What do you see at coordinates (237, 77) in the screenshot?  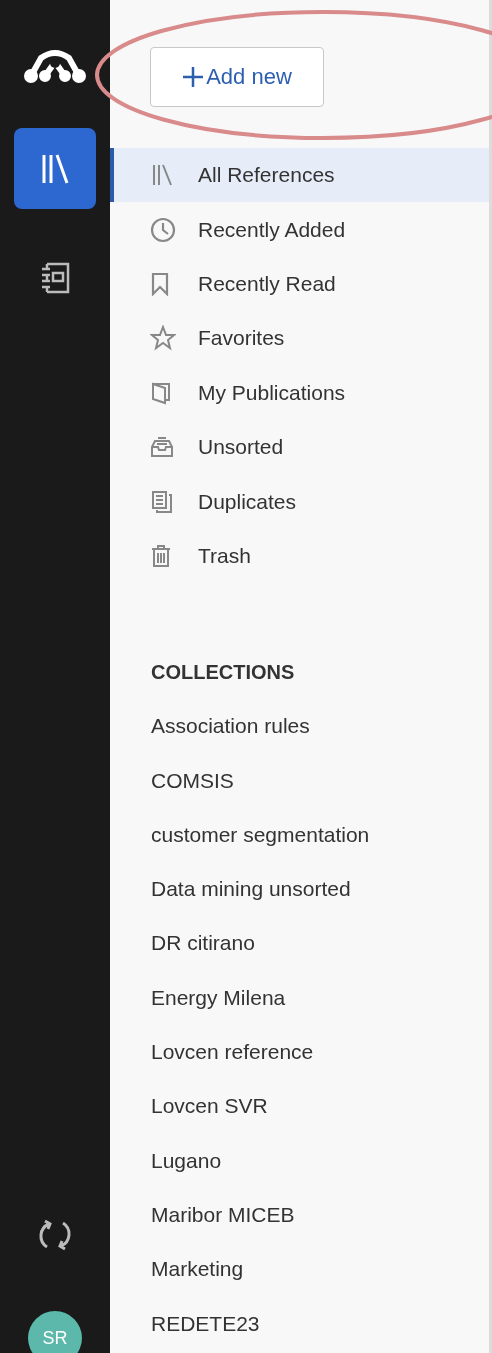 I see `add-new-button: Add new` at bounding box center [237, 77].